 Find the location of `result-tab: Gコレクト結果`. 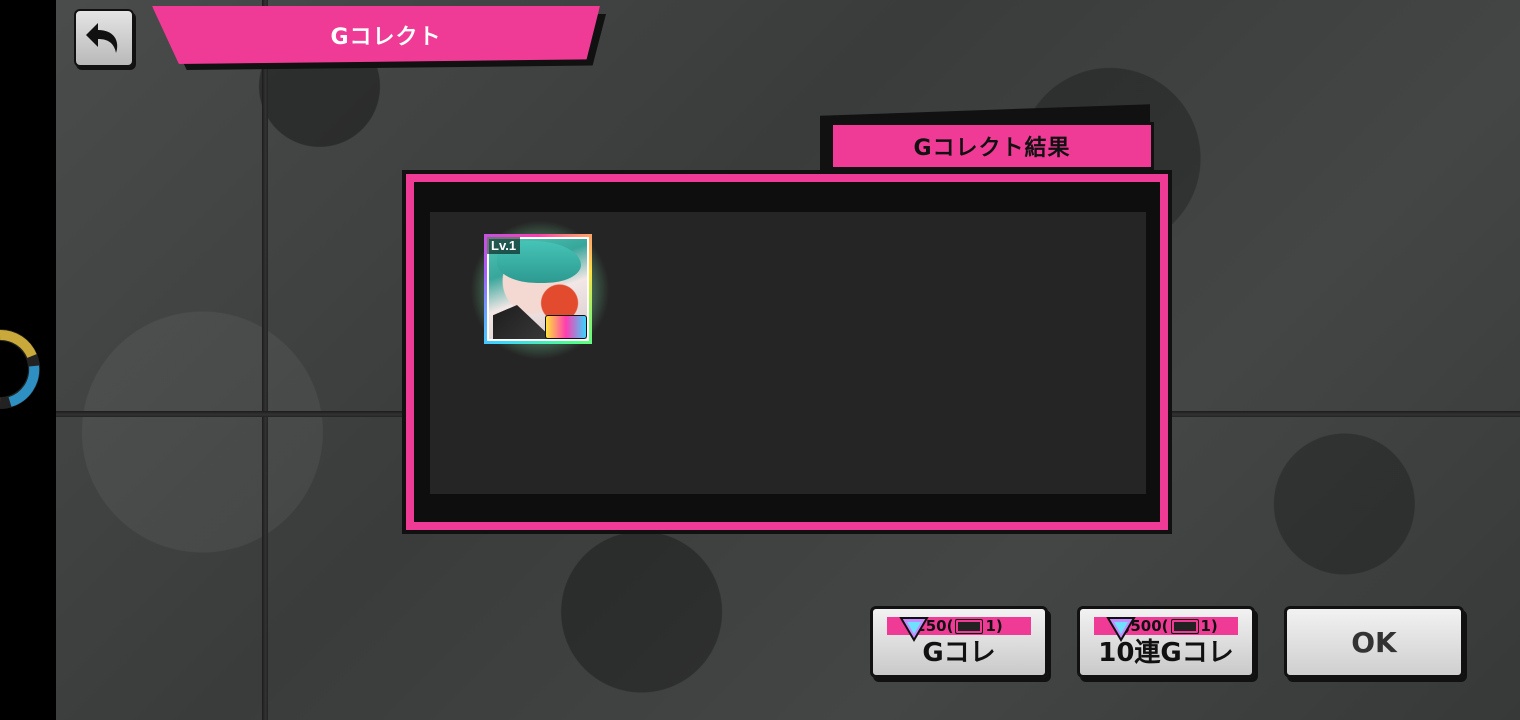

result-tab: Gコレクト結果 is located at coordinates (990, 140).